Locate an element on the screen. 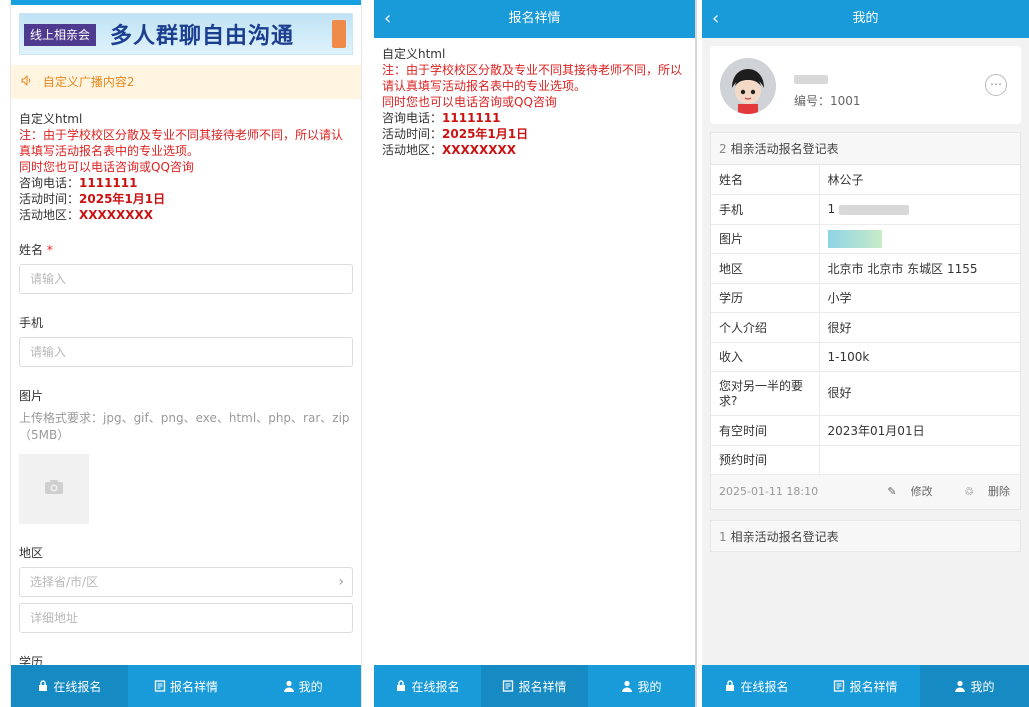  row-key: 有空时间 is located at coordinates (765, 430).